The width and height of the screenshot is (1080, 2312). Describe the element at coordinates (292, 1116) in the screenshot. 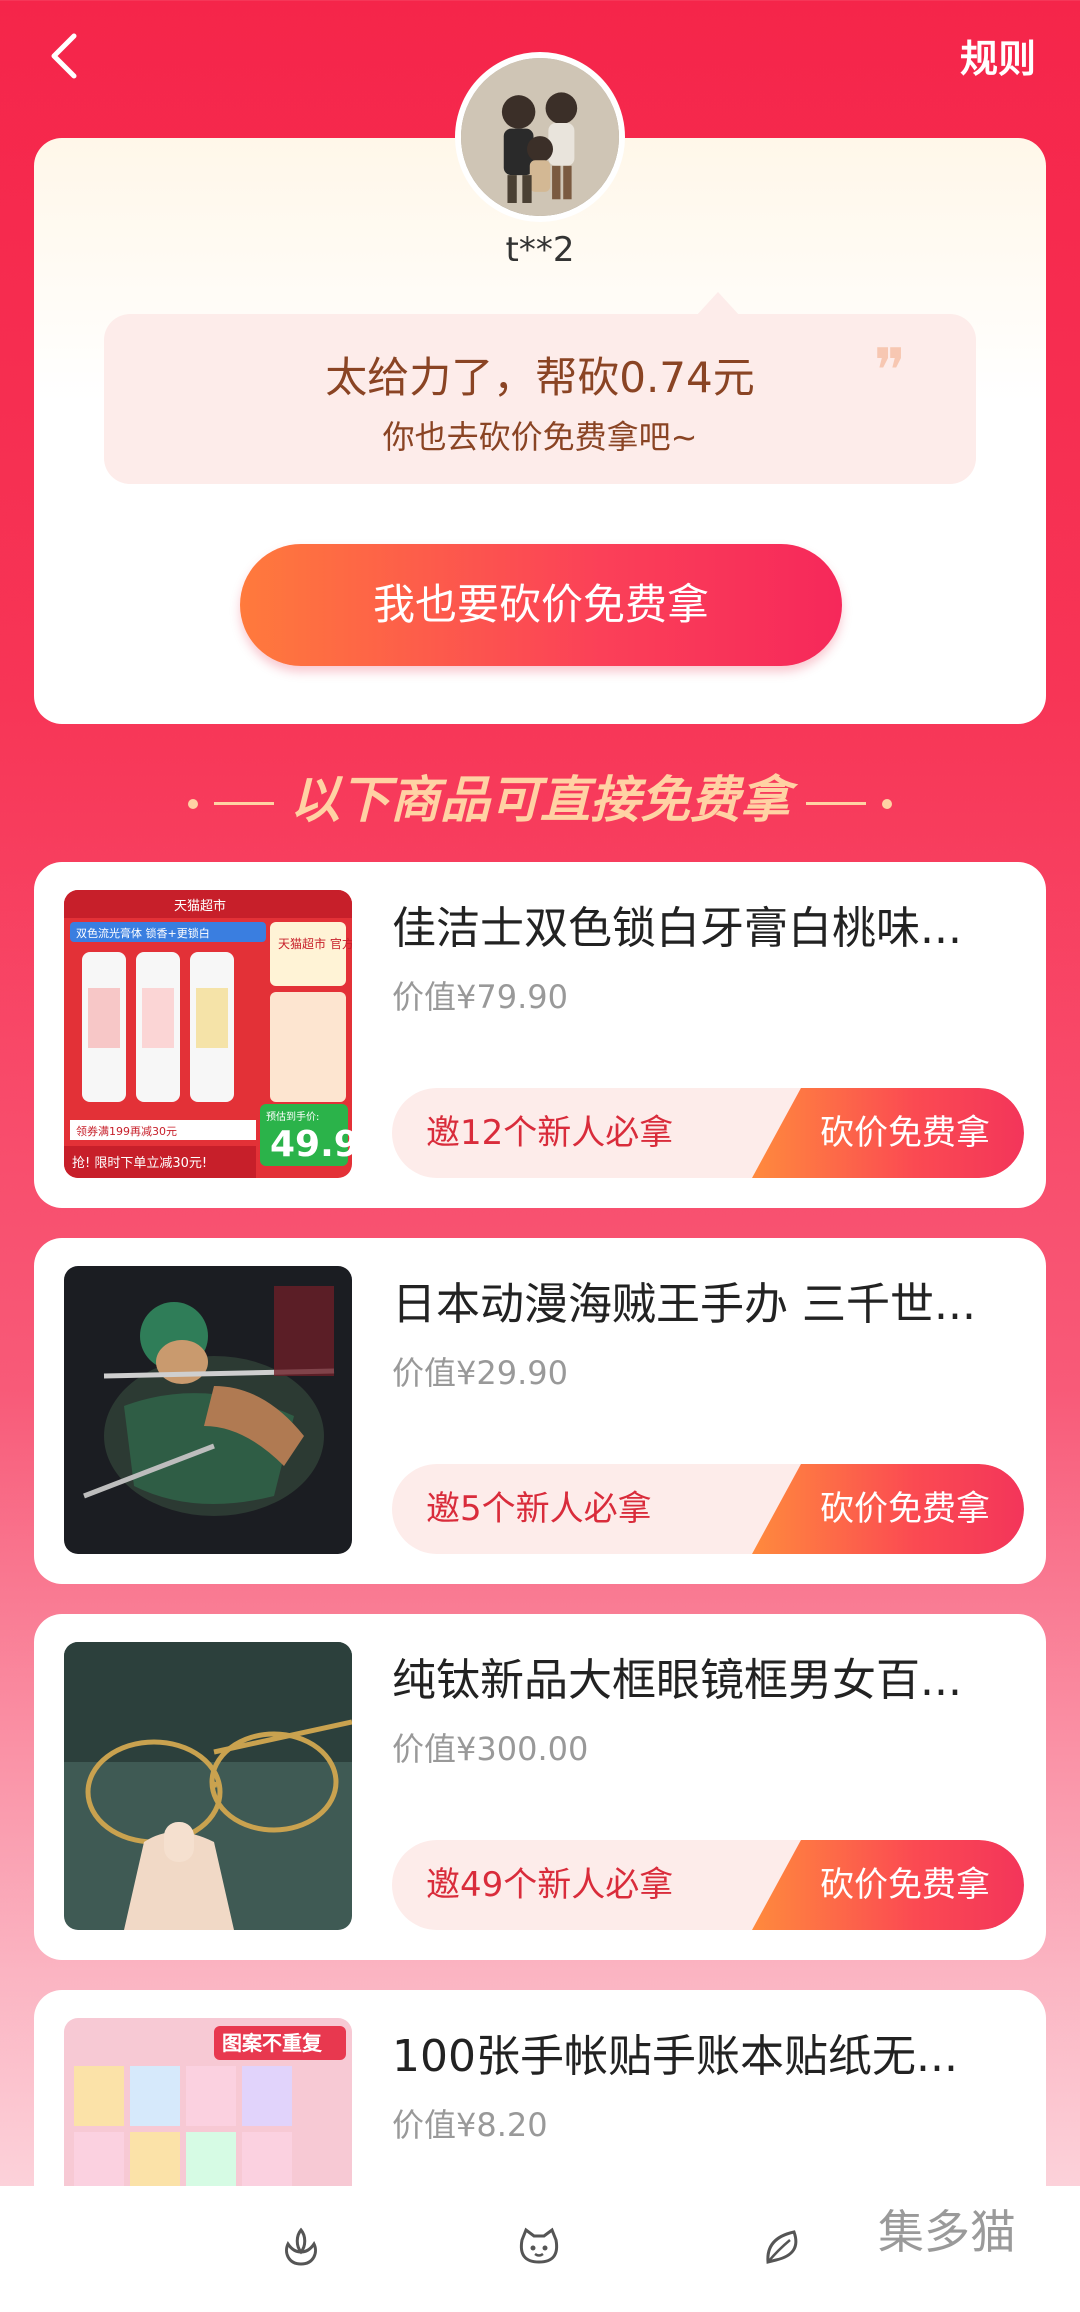

I see `p1-price-label: 预估到手价:` at that location.